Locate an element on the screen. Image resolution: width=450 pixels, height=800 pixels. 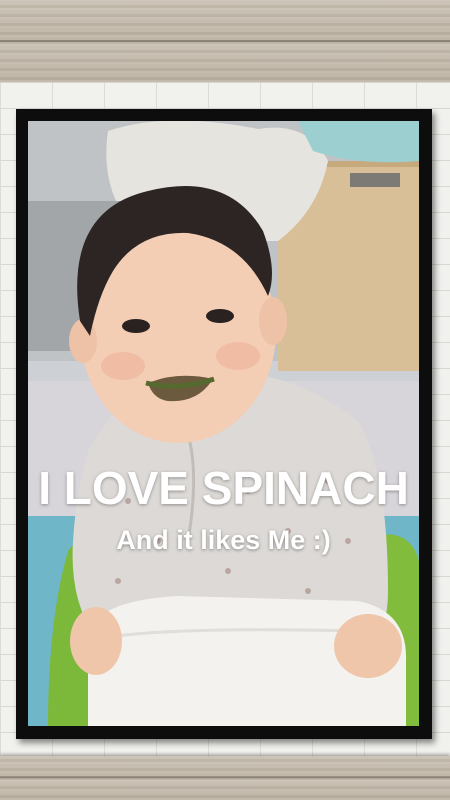
wood-plank-header is located at coordinates (225, 41).